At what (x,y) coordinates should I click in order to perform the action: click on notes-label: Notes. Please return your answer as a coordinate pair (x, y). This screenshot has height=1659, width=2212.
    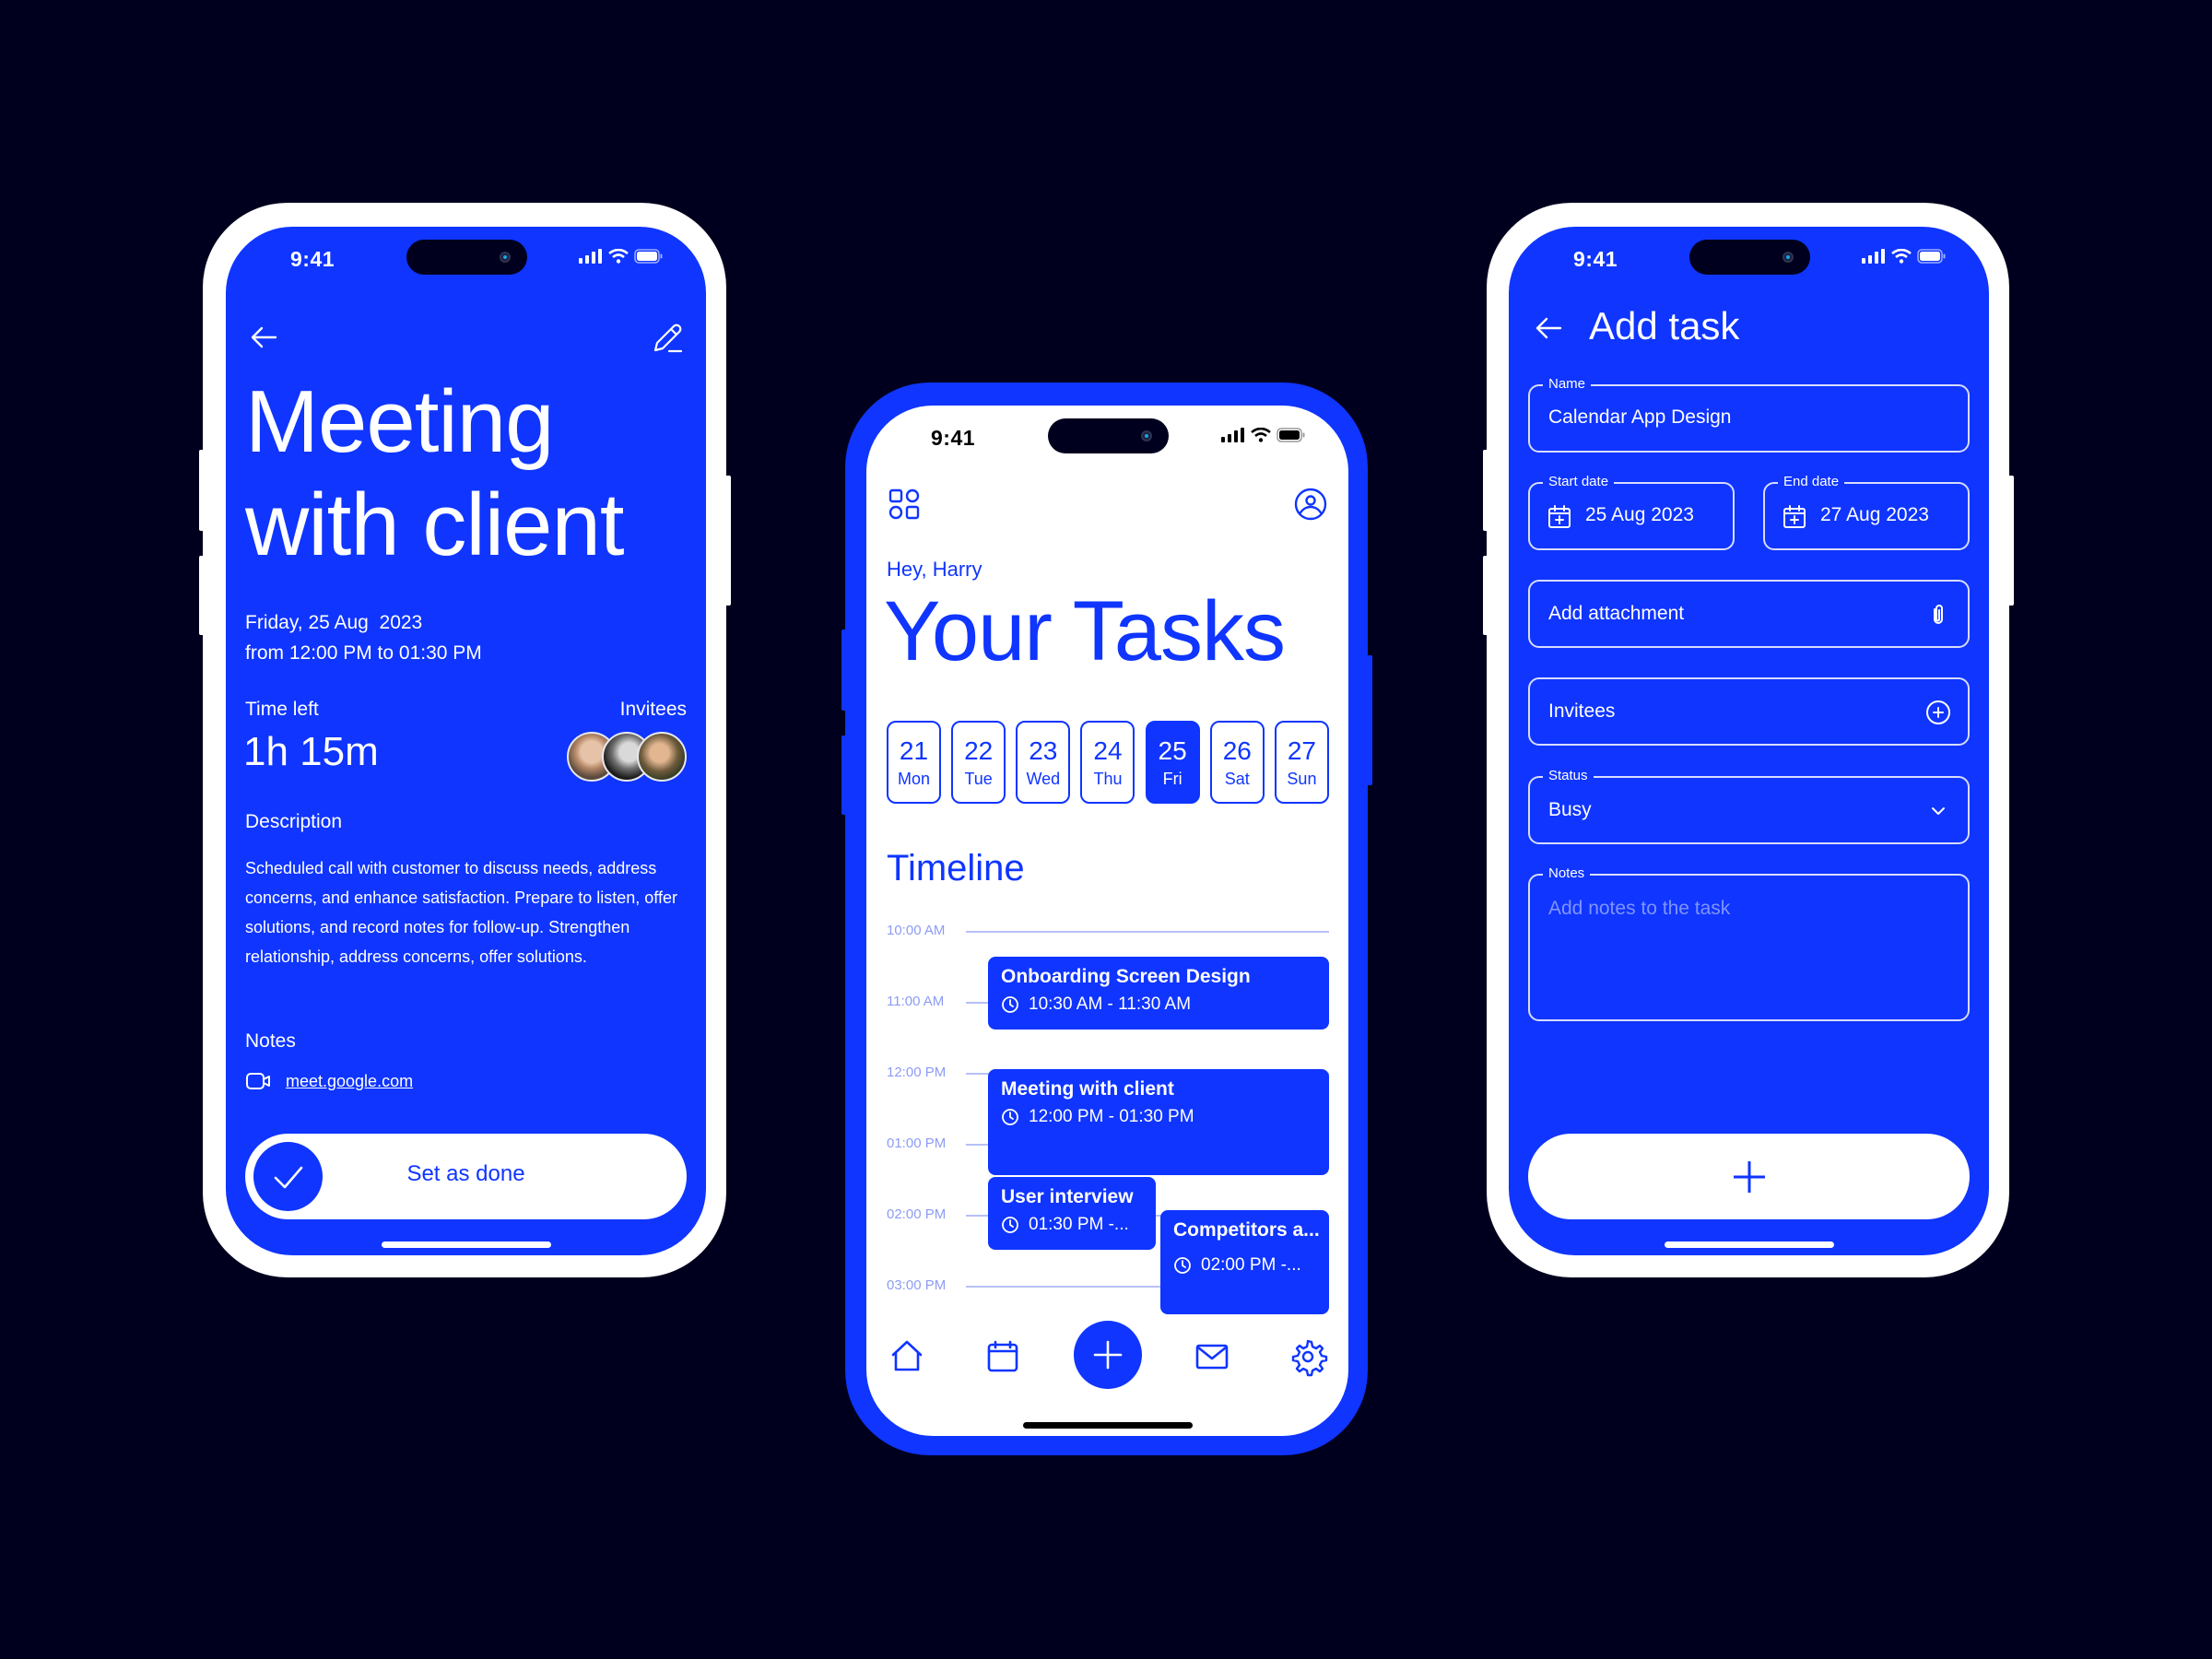
    Looking at the image, I should click on (1567, 874).